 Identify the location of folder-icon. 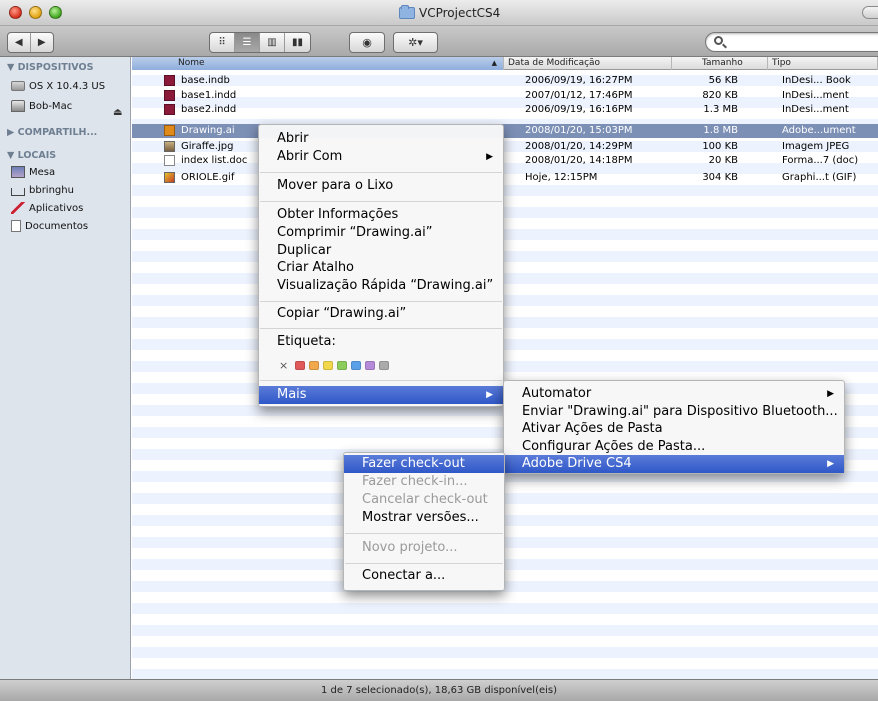
(407, 12).